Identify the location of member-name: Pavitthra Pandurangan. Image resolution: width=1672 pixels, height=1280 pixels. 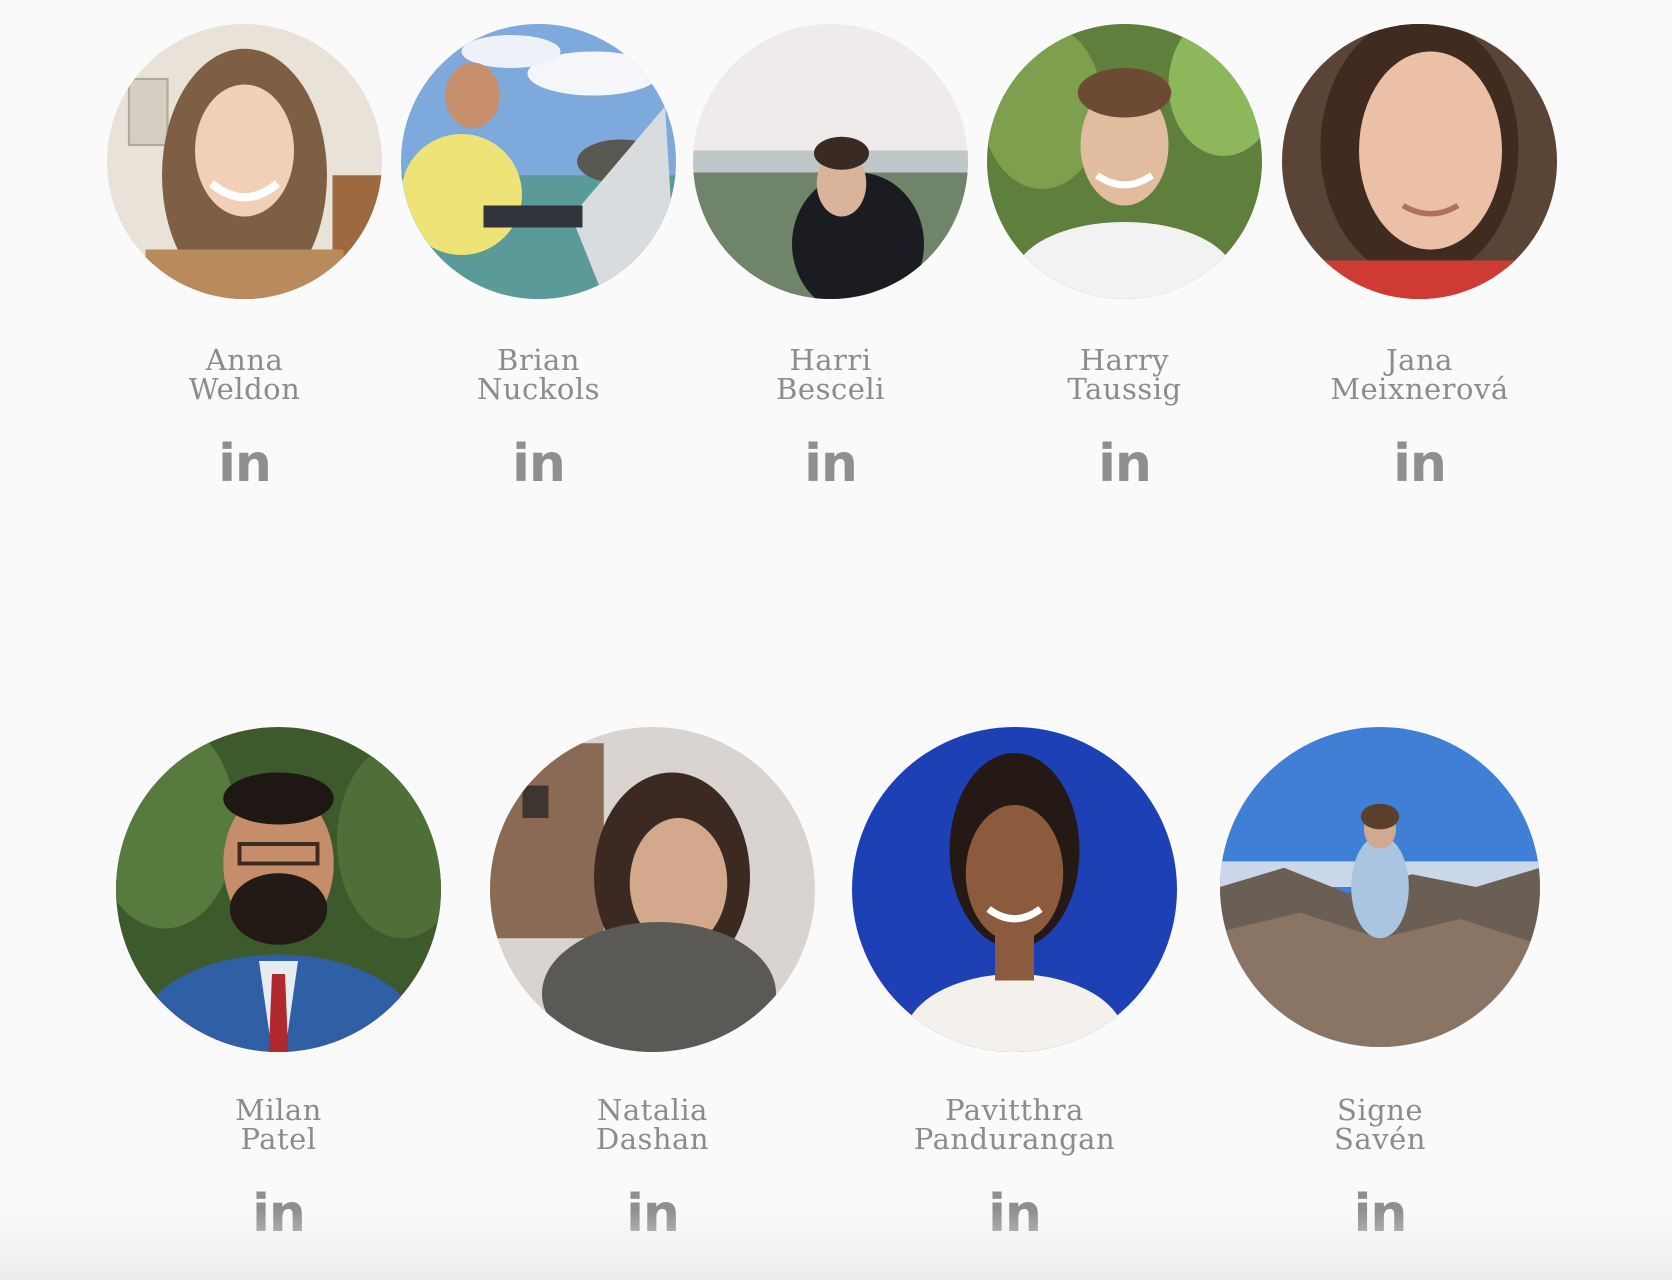
(1014, 1125).